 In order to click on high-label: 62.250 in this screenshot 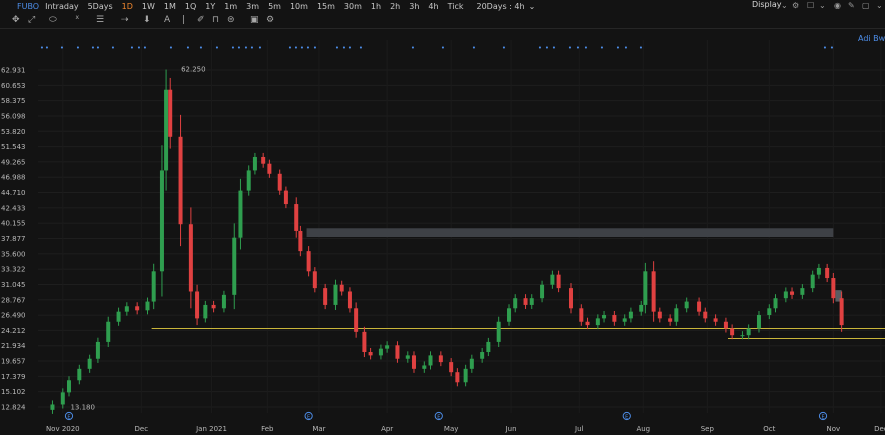, I will do `click(193, 70)`.